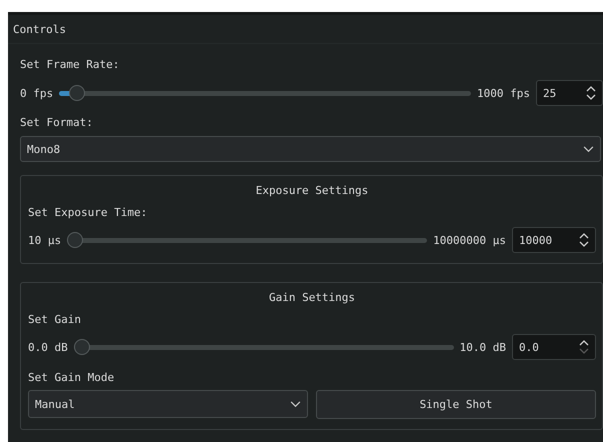  I want to click on field-label: Set Exposure Time:, so click(88, 212).